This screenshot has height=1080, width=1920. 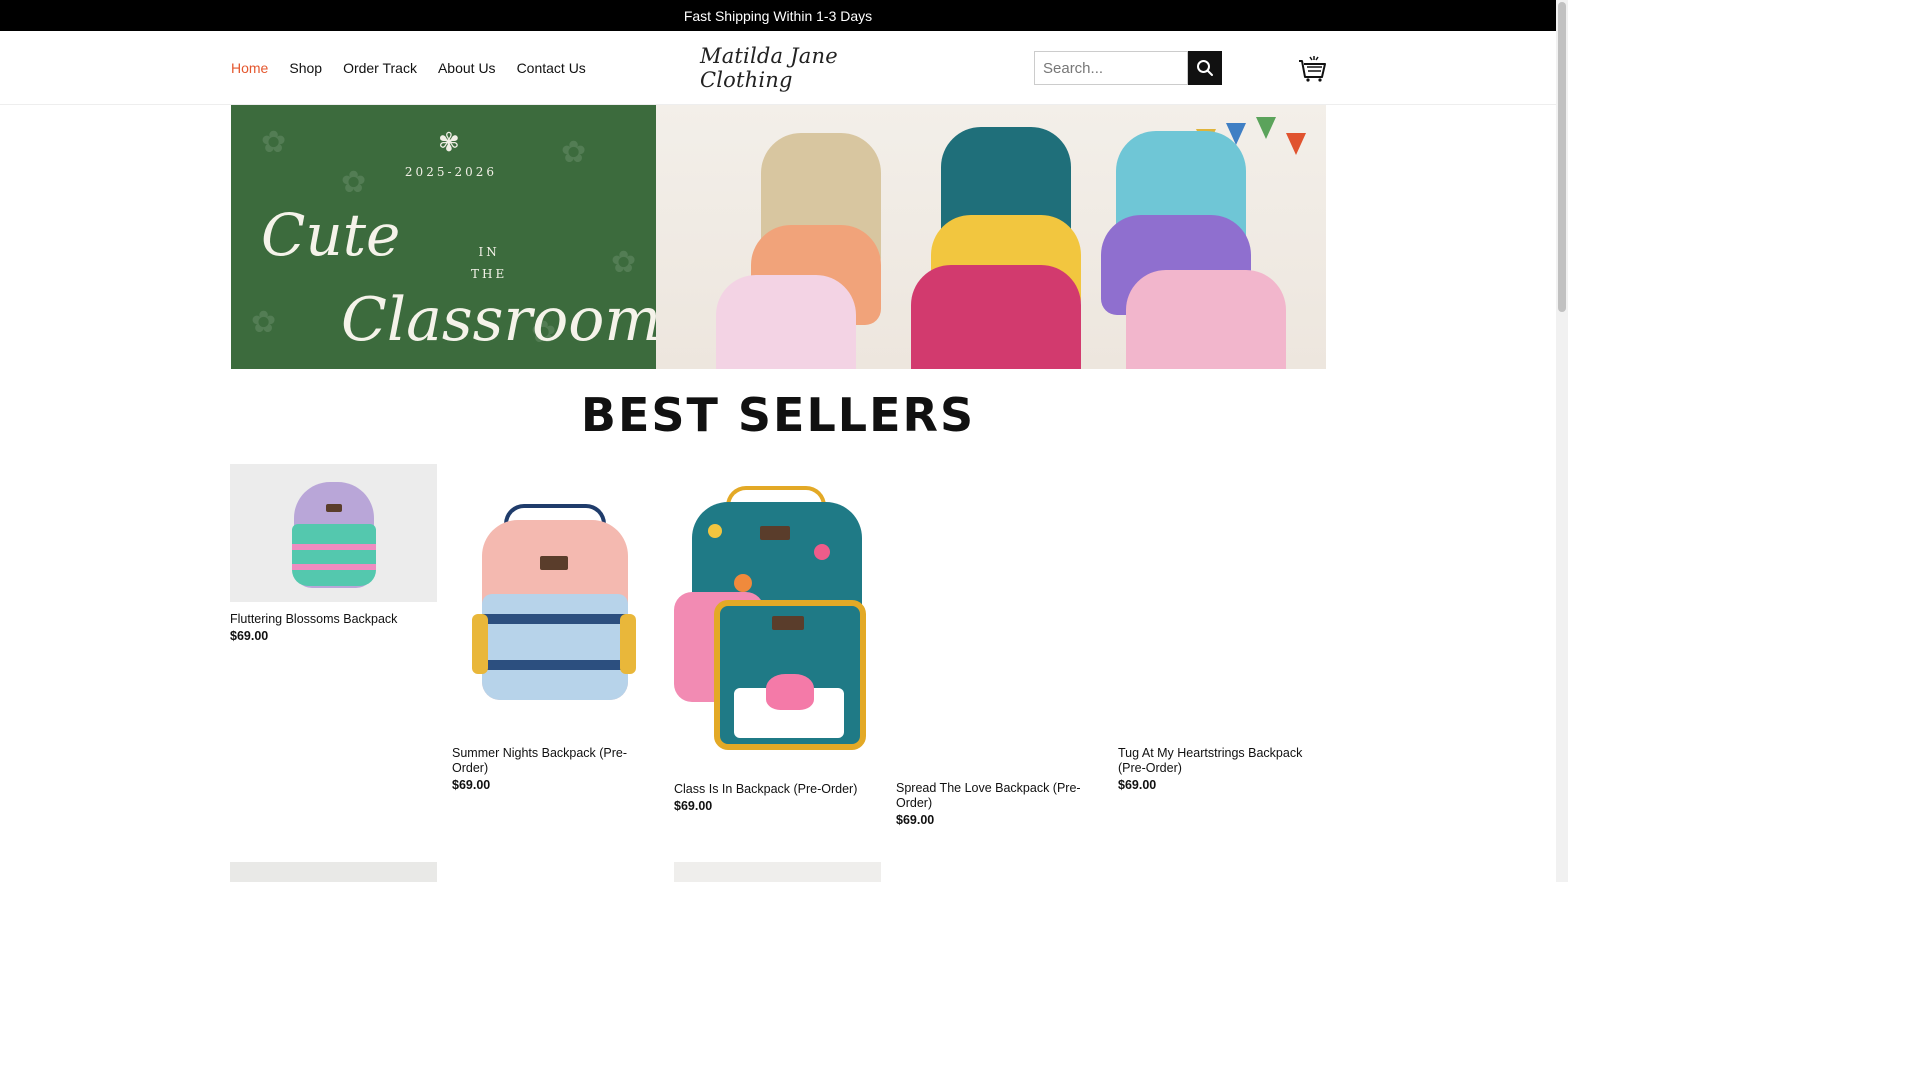 I want to click on hero-title-line1: Cute, so click(x=331, y=235).